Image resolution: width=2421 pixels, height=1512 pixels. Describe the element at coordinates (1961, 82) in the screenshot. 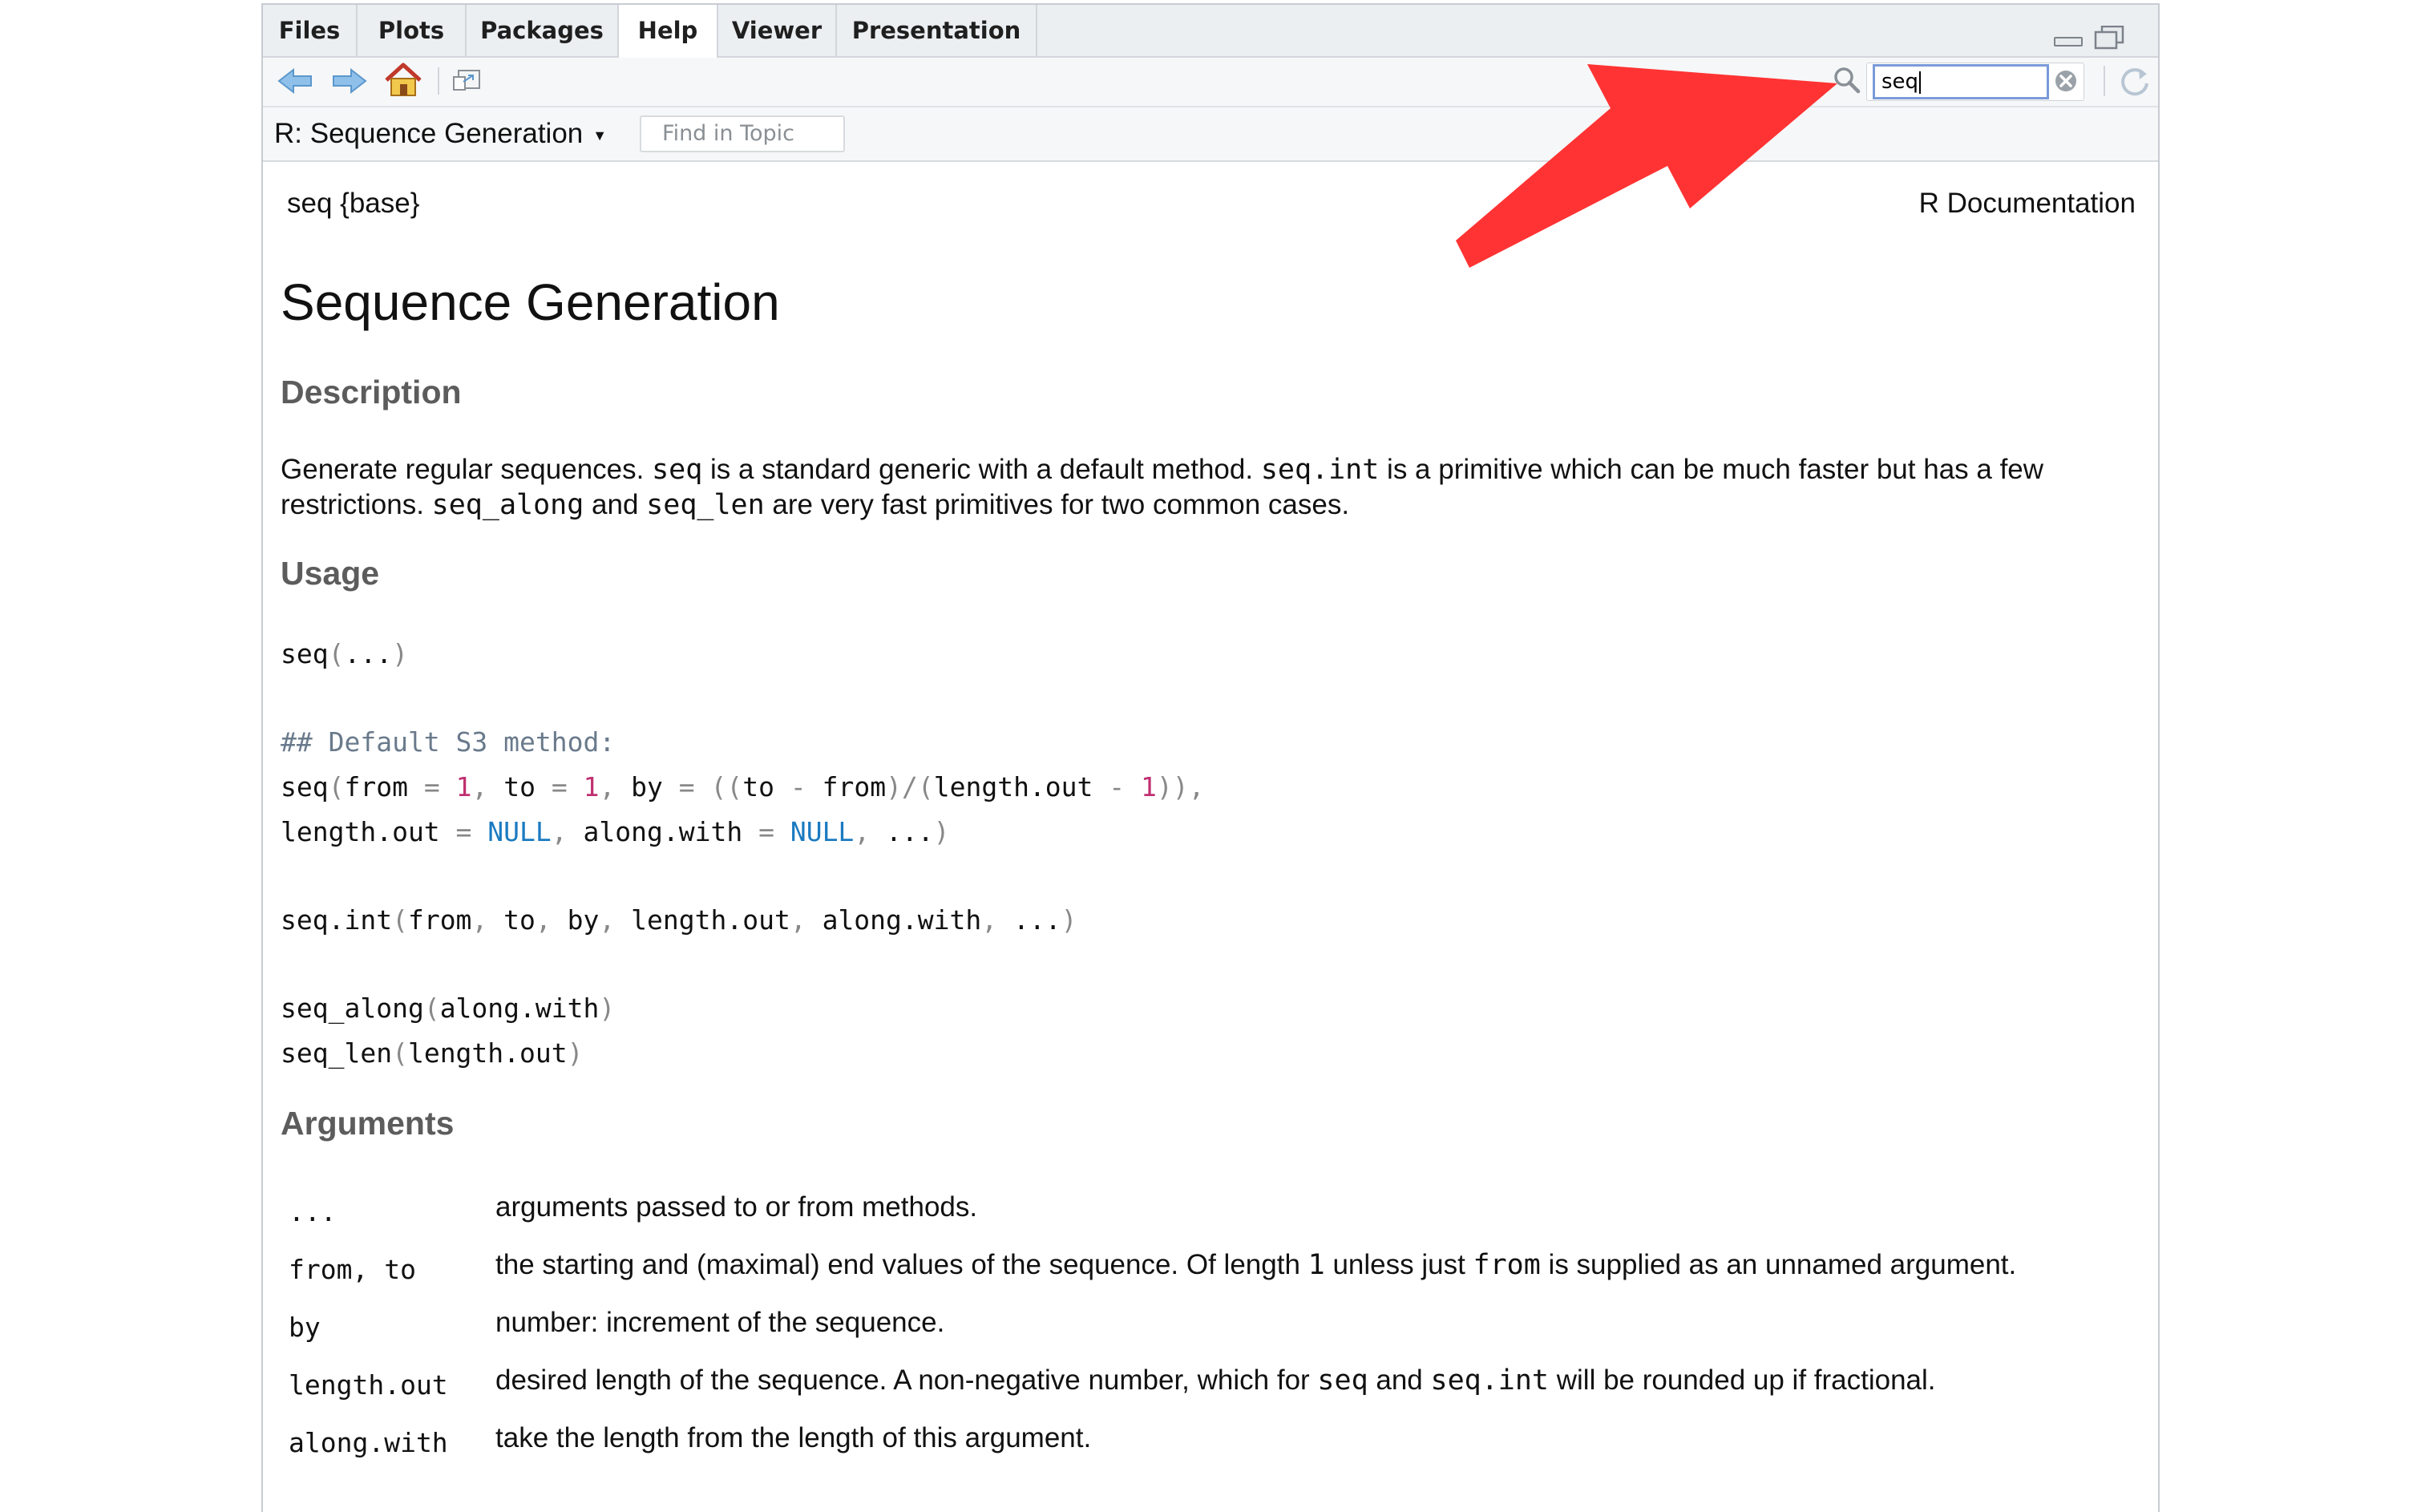

I see `help-search-input: seq` at that location.